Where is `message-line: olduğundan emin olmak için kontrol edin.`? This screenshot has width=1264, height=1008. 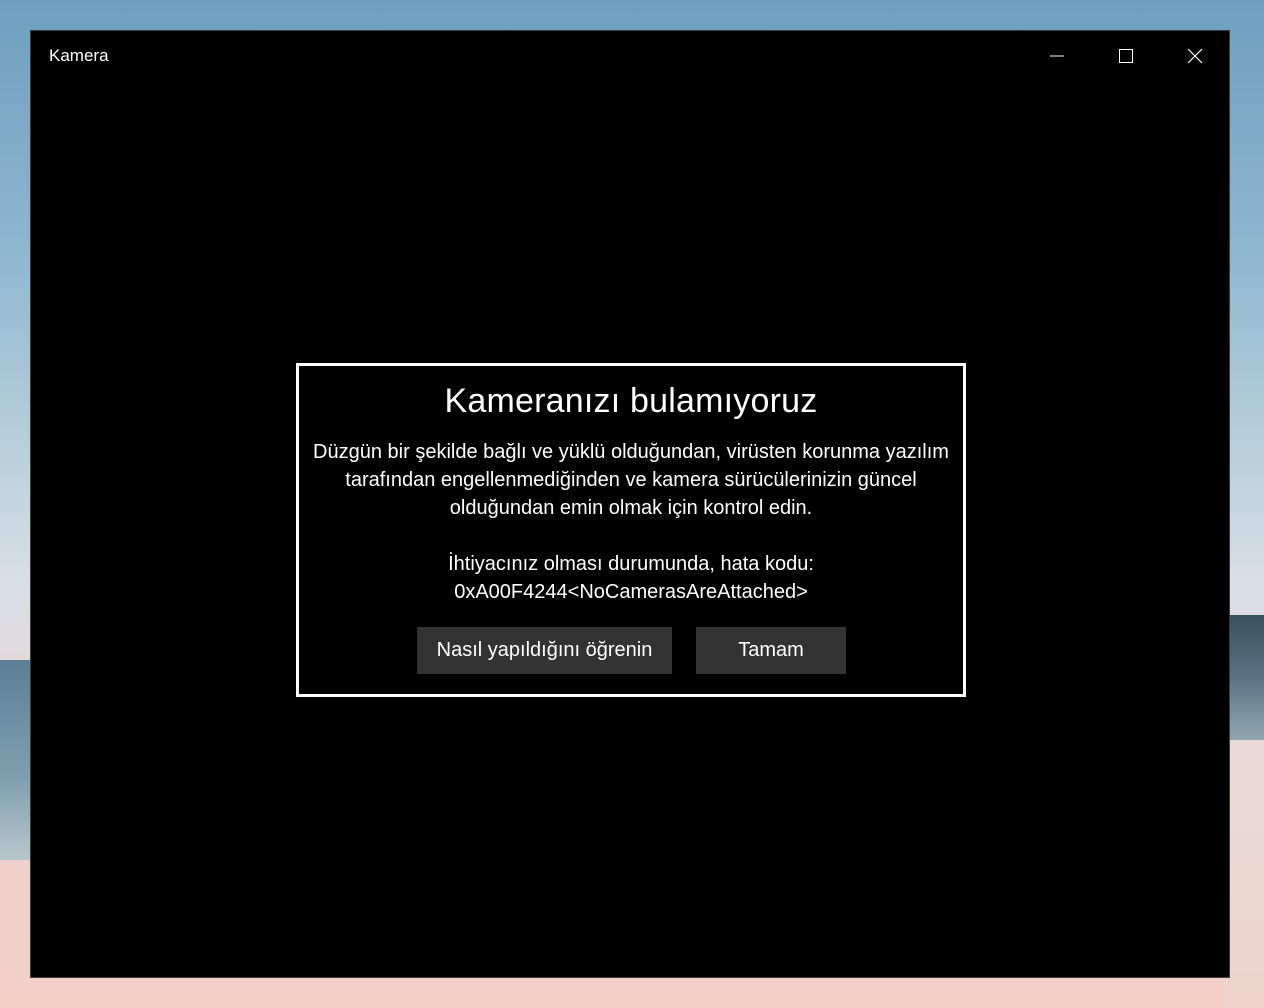 message-line: olduğundan emin olmak için kontrol edin. is located at coordinates (631, 508).